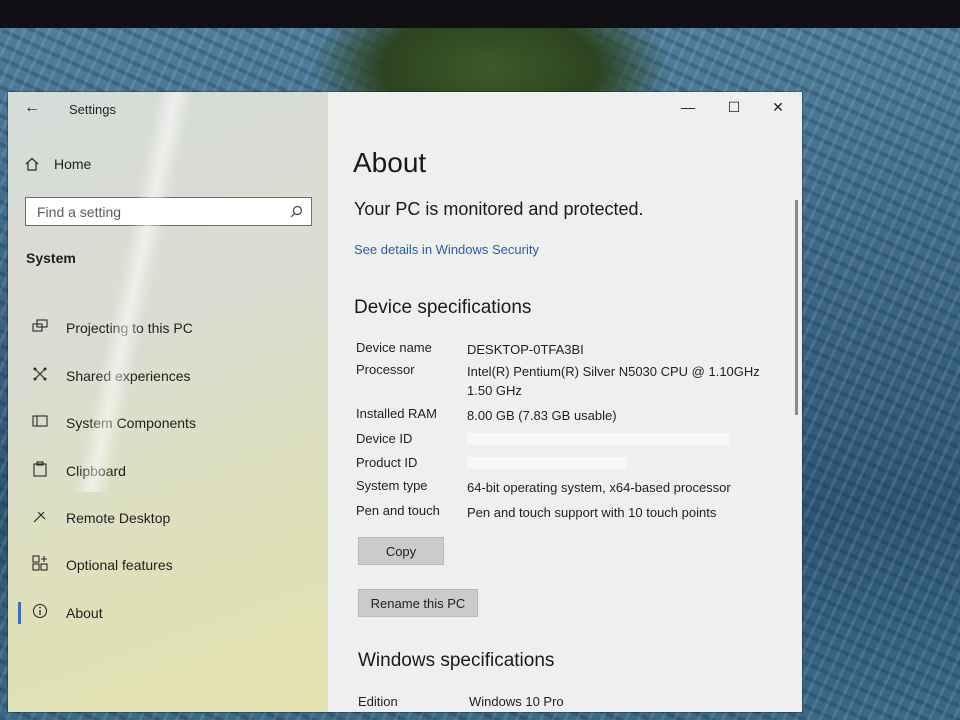  Describe the element at coordinates (32, 164) in the screenshot. I see `home-icon` at that location.